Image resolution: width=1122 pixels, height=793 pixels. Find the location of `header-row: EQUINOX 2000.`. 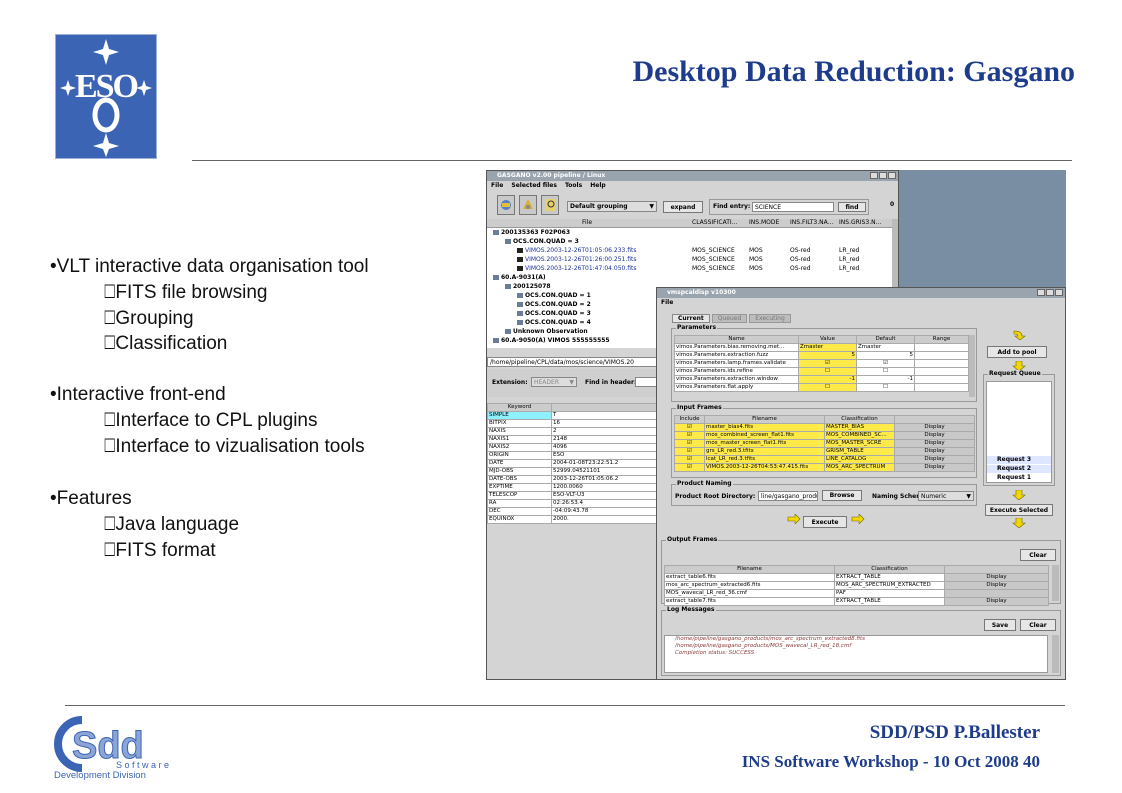

header-row: EQUINOX 2000. is located at coordinates (575, 519).